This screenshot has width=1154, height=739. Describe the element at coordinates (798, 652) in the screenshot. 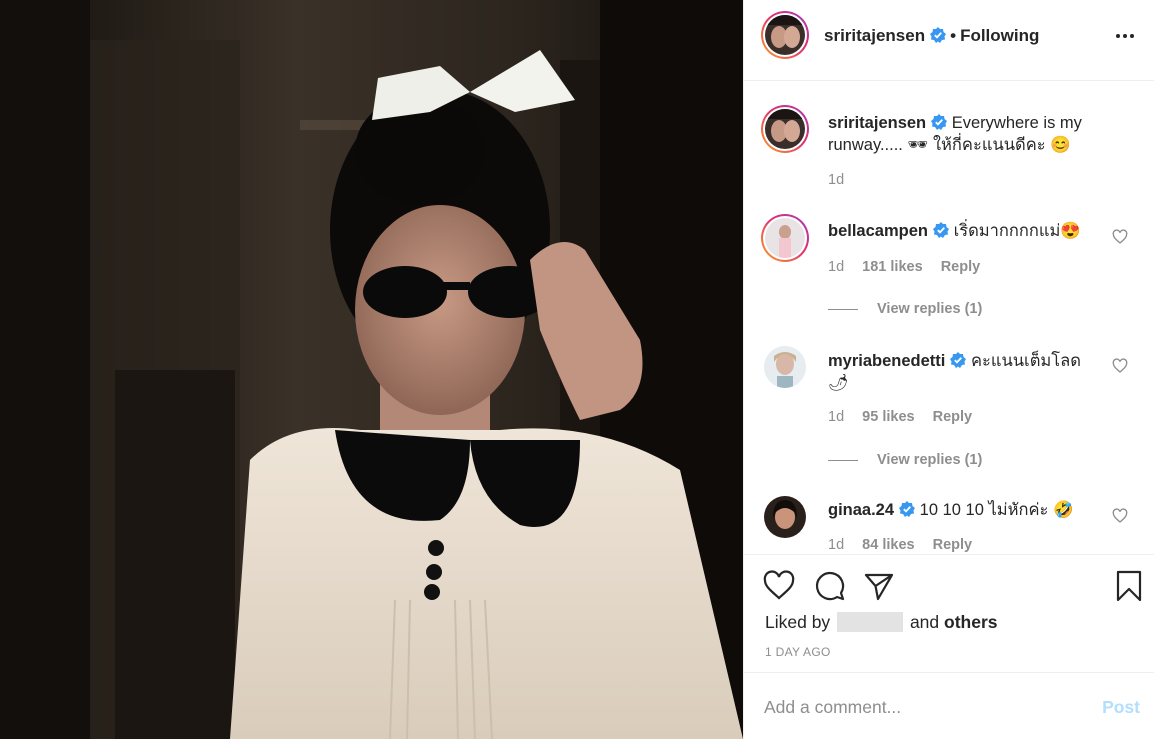

I see `post-timestamp: 1 DAY AGO` at that location.